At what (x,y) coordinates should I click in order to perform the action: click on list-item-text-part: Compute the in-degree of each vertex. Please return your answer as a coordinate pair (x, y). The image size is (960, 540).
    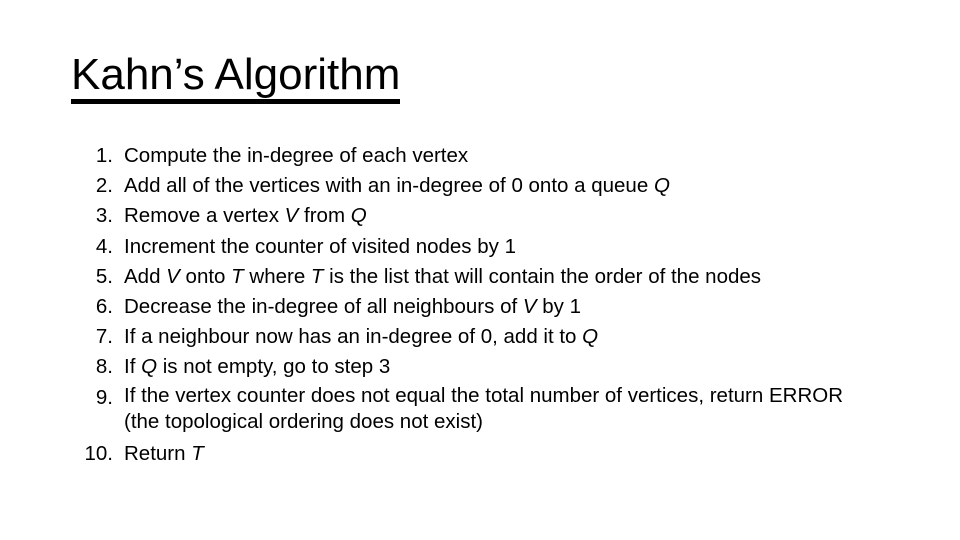
    Looking at the image, I should click on (296, 155).